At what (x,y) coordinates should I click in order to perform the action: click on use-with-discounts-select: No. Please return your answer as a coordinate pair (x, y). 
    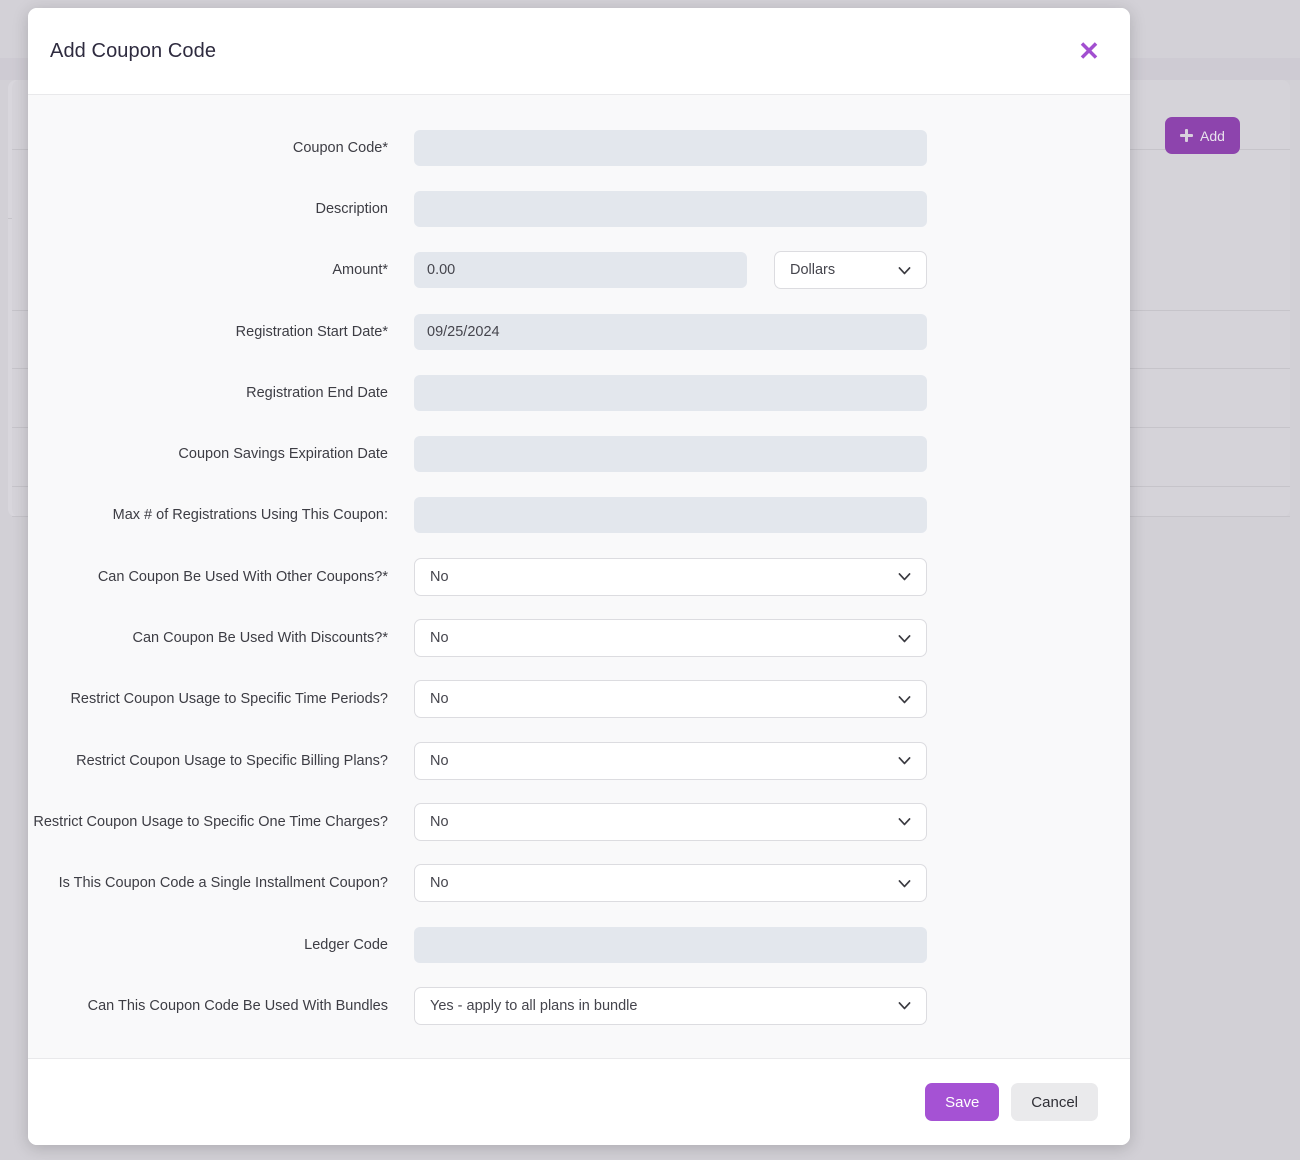
    Looking at the image, I should click on (670, 638).